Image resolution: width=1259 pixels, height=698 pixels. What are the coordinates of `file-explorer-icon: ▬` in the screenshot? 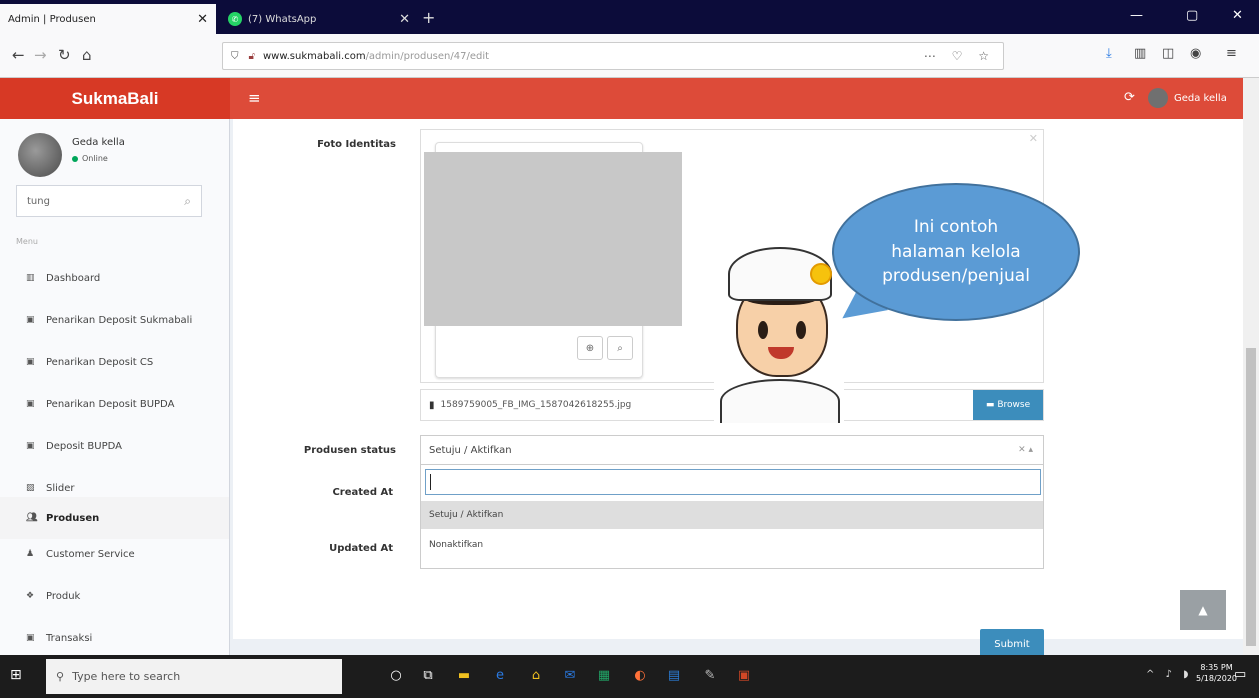 It's located at (464, 675).